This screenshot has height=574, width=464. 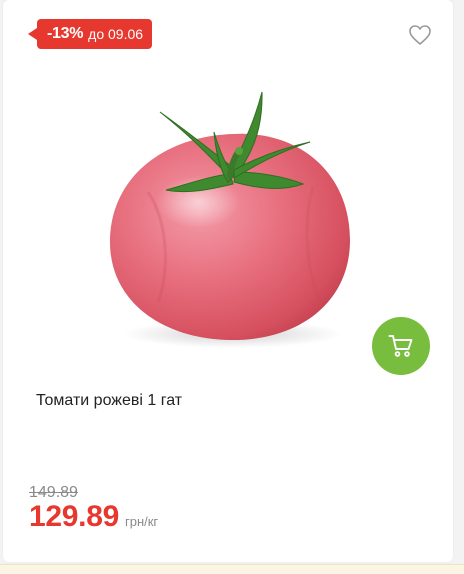 What do you see at coordinates (109, 401) in the screenshot?
I see `product-title: Томати рожеві 1 гат` at bounding box center [109, 401].